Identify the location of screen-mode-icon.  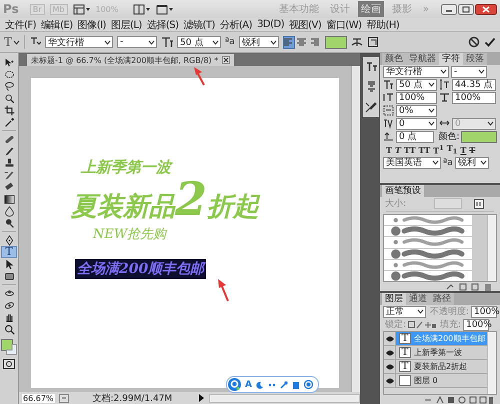
(165, 9).